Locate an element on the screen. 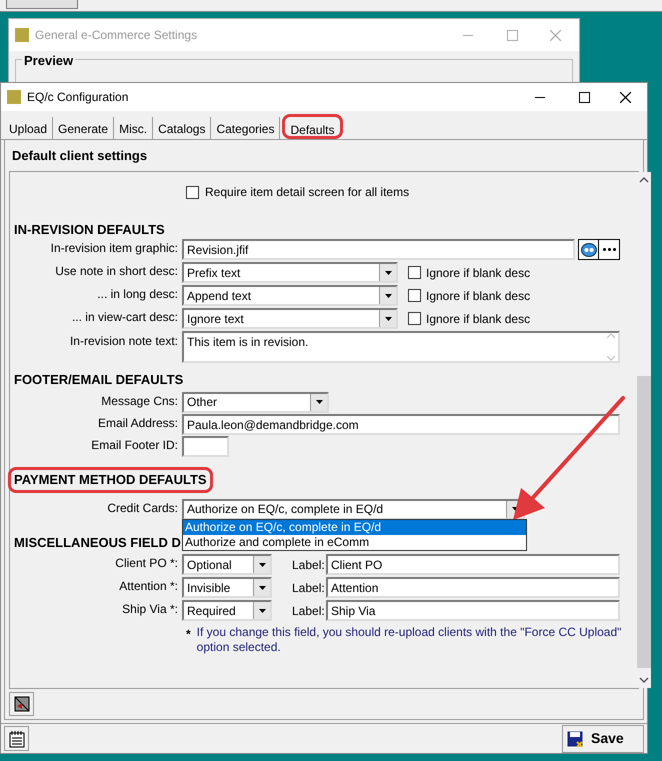  browse-button is located at coordinates (609, 249).